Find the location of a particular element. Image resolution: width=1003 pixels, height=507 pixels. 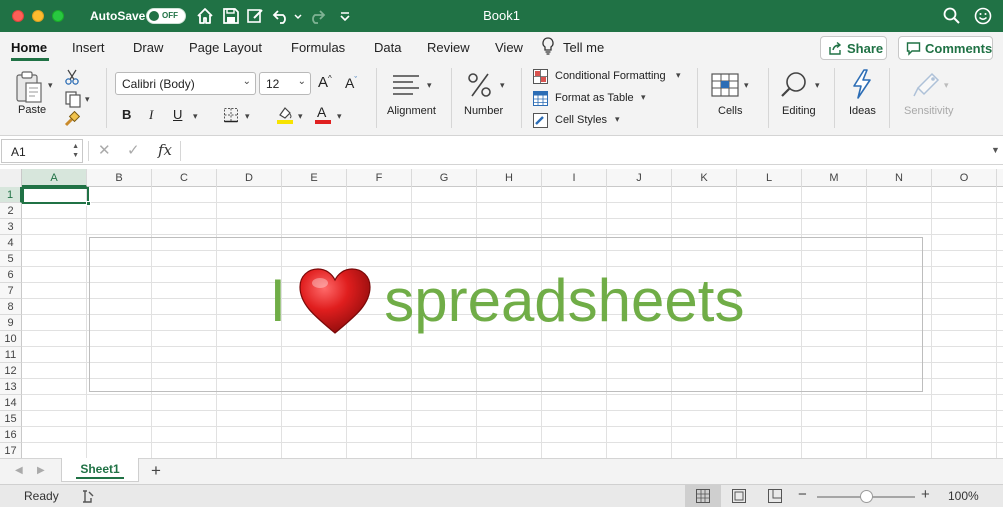

column-header-d: D is located at coordinates (249, 178).